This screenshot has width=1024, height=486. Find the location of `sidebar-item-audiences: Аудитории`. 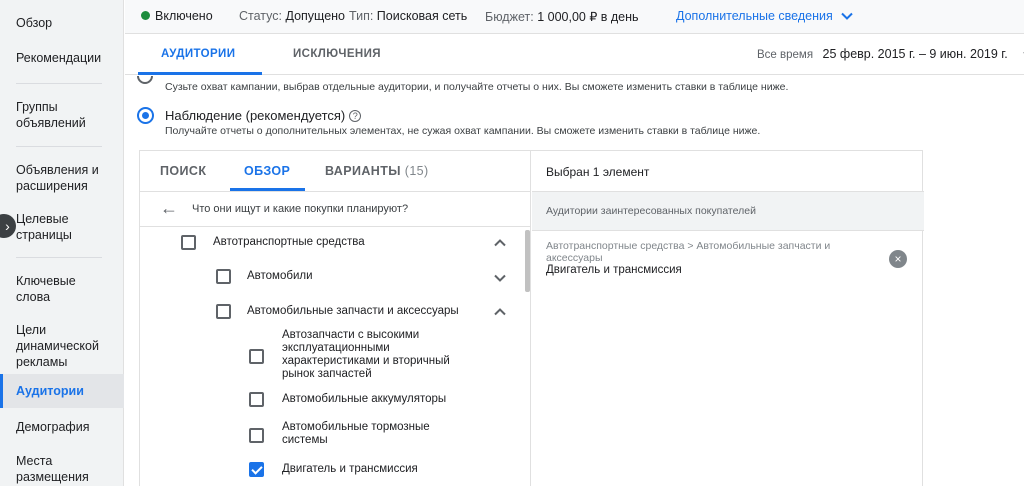

sidebar-item-audiences: Аудитории is located at coordinates (62, 391).